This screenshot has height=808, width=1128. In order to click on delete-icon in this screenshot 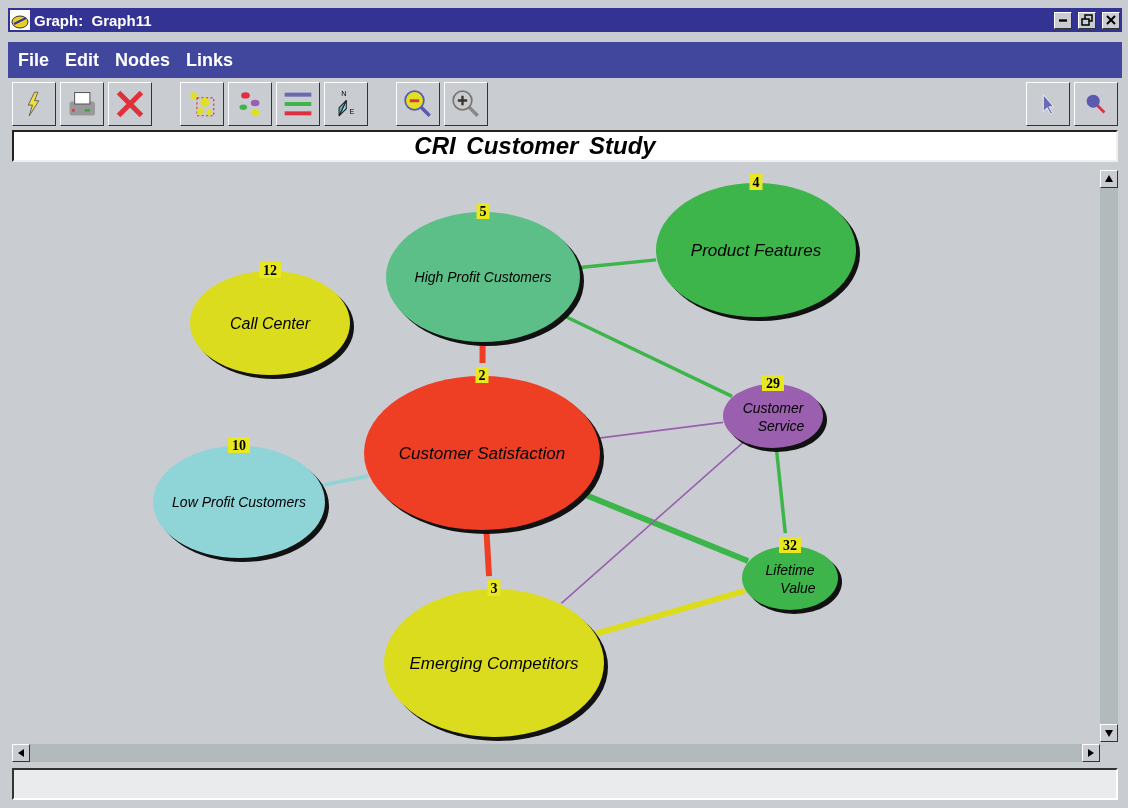, I will do `click(130, 104)`.